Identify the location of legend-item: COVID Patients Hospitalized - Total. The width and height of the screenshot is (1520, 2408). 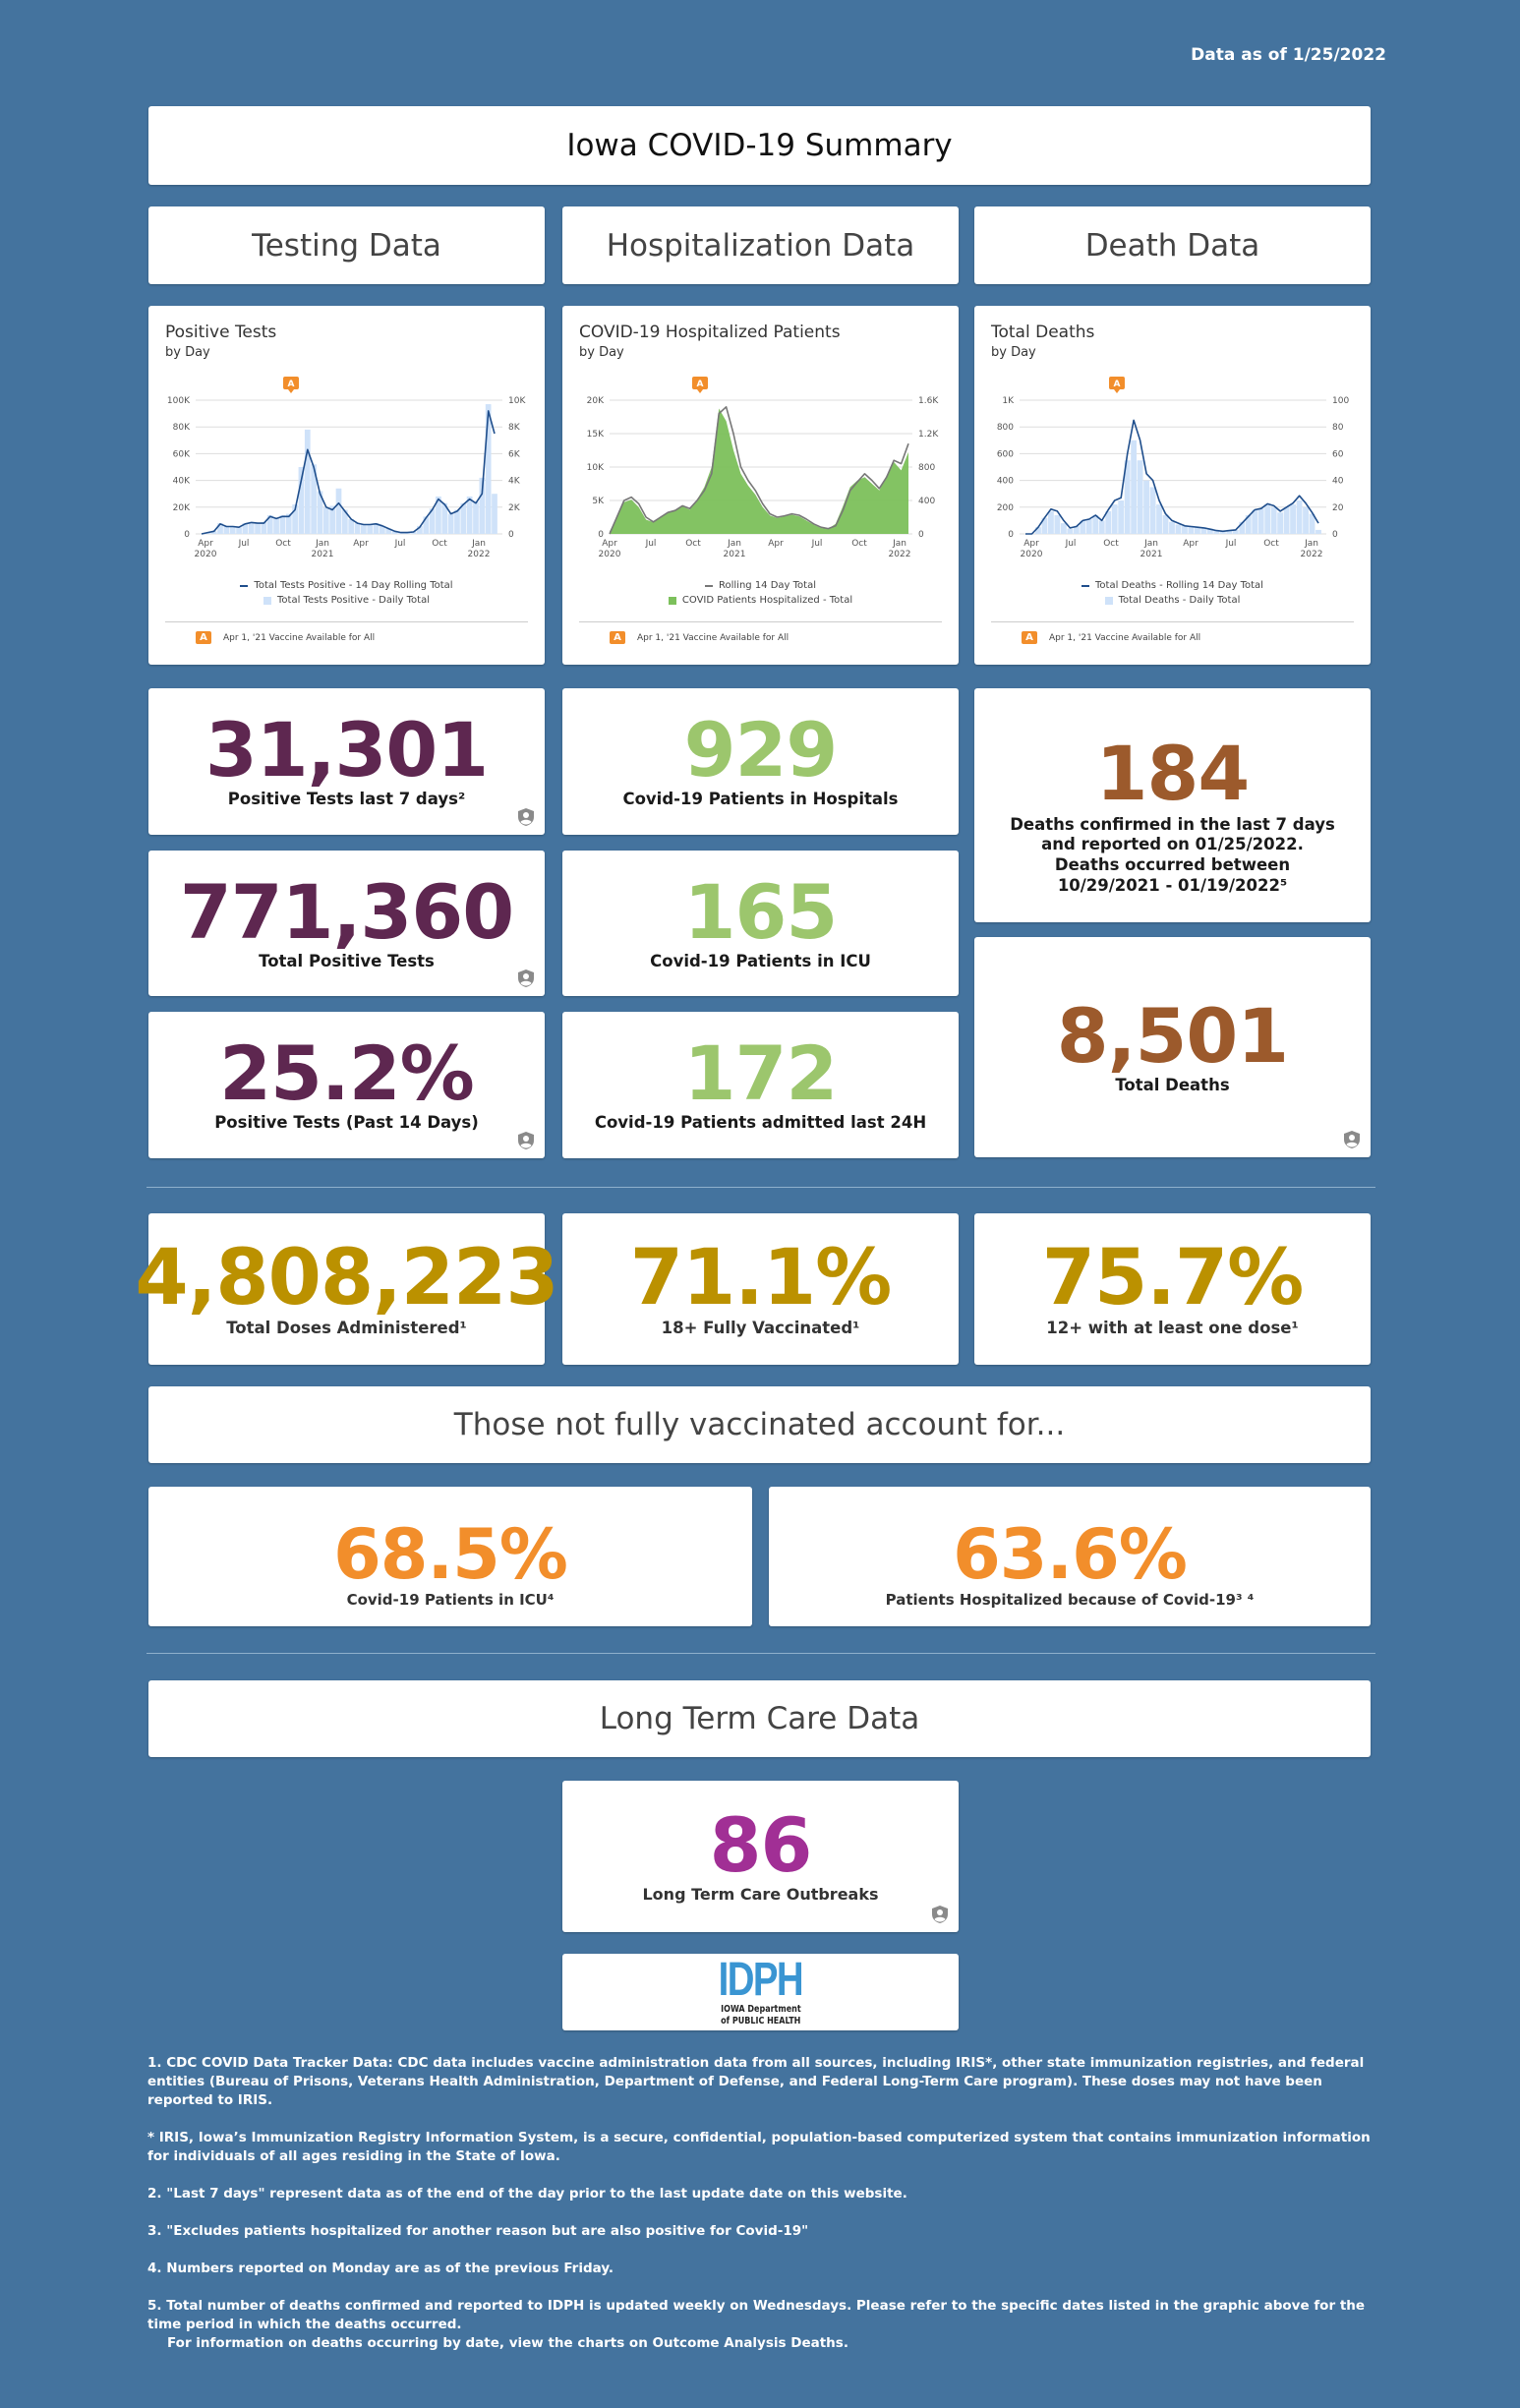
(760, 600).